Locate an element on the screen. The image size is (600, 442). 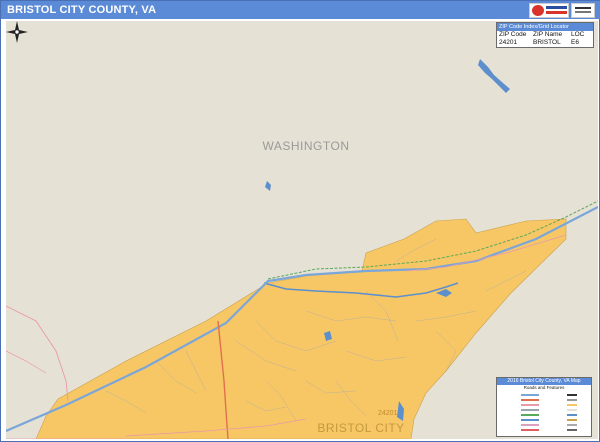
zip-table-title: ZIP Code Index/Grid Locator is located at coordinates (545, 27).